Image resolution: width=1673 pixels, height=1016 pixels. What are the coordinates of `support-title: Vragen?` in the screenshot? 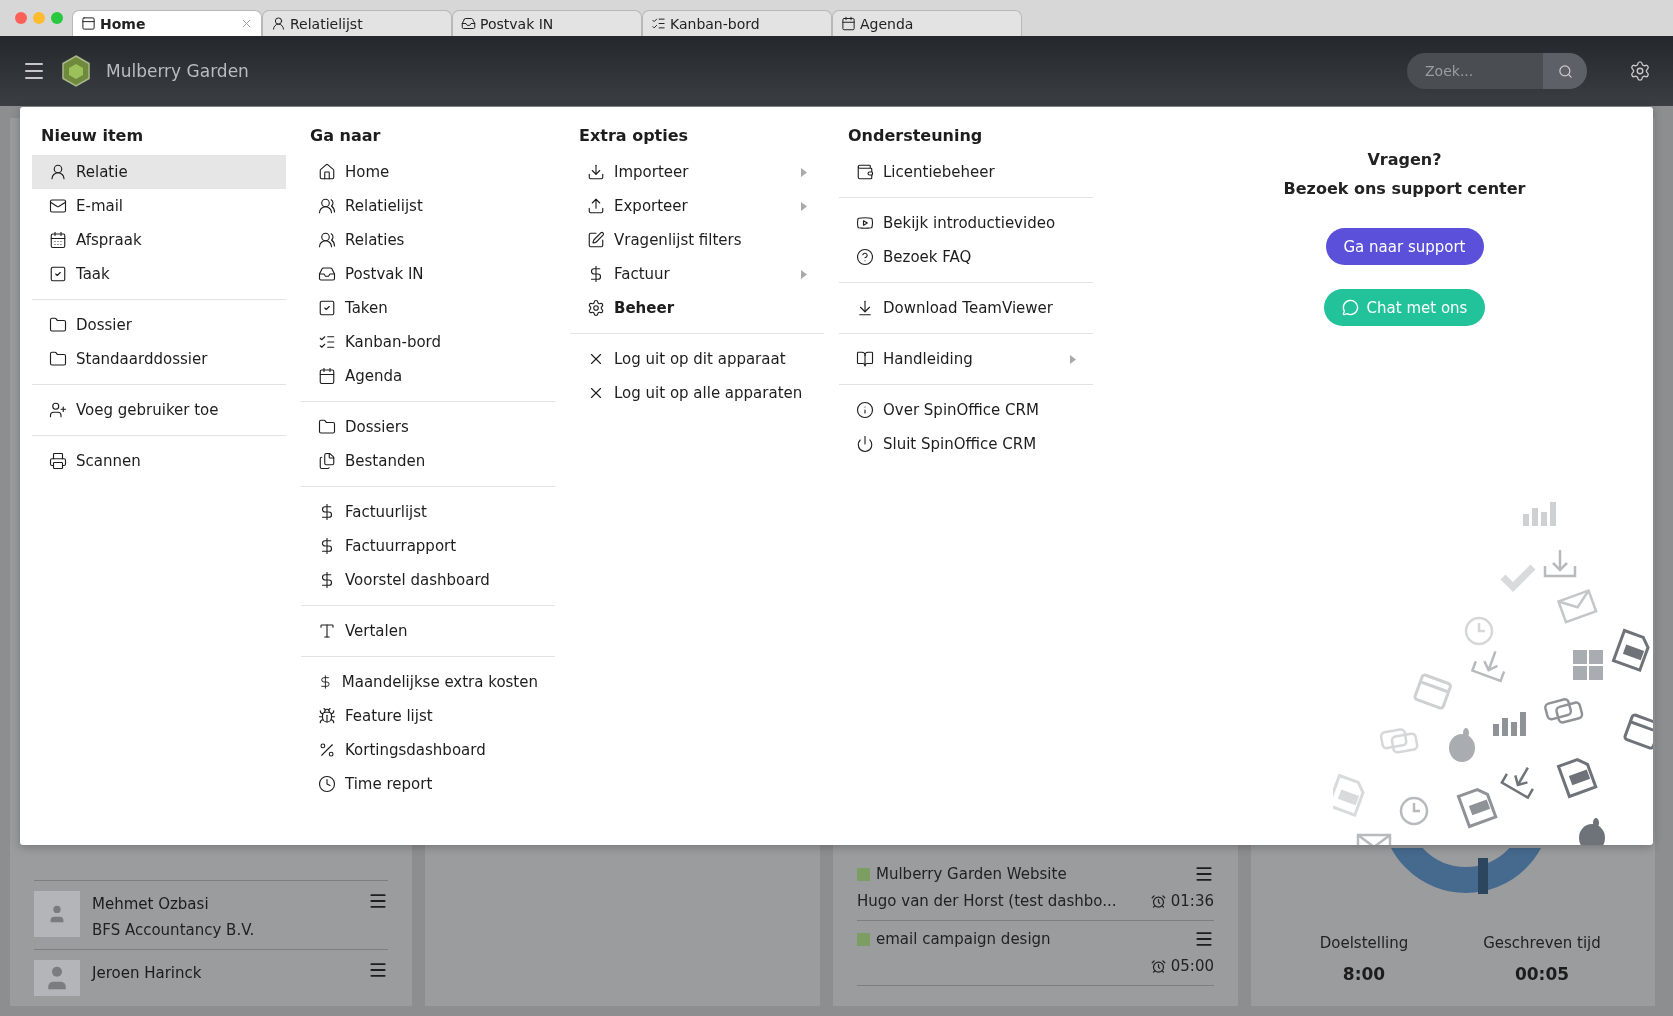 It's located at (1404, 159).